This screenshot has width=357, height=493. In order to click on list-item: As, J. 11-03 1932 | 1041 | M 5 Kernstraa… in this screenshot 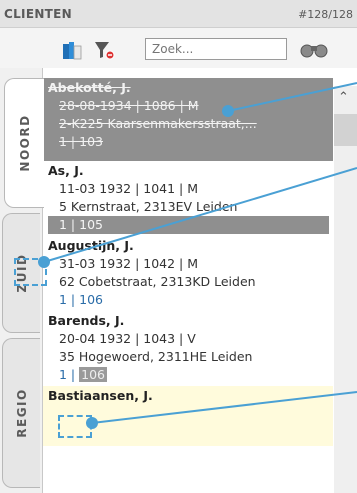, I will do `click(188, 198)`.